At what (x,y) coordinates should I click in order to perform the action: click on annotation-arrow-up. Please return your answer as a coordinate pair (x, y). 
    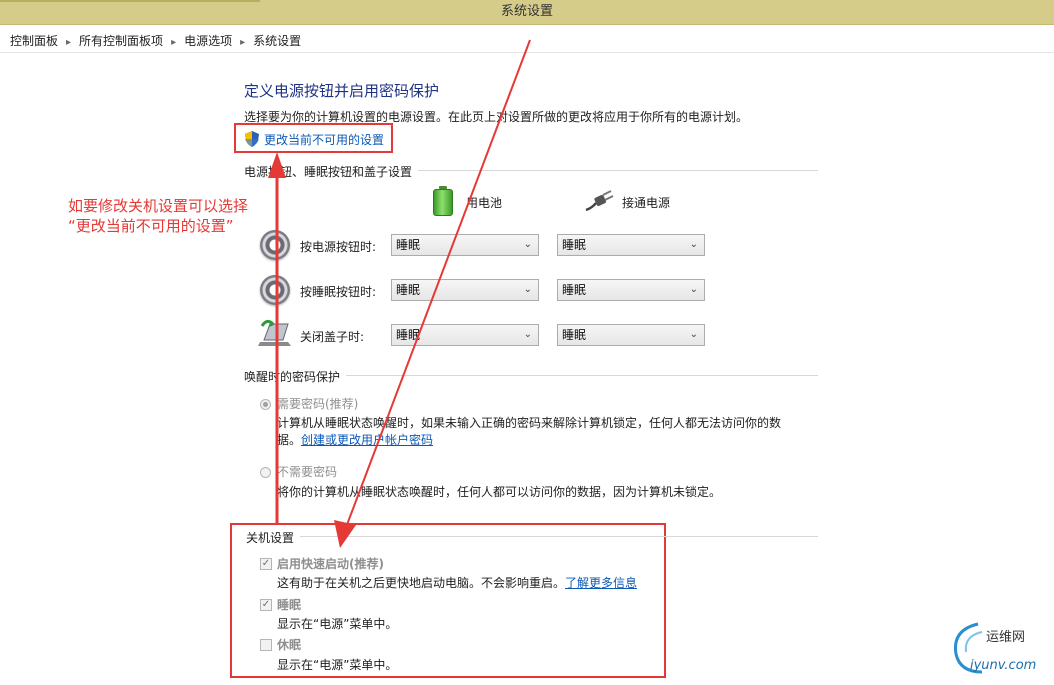
    Looking at the image, I should click on (277, 338).